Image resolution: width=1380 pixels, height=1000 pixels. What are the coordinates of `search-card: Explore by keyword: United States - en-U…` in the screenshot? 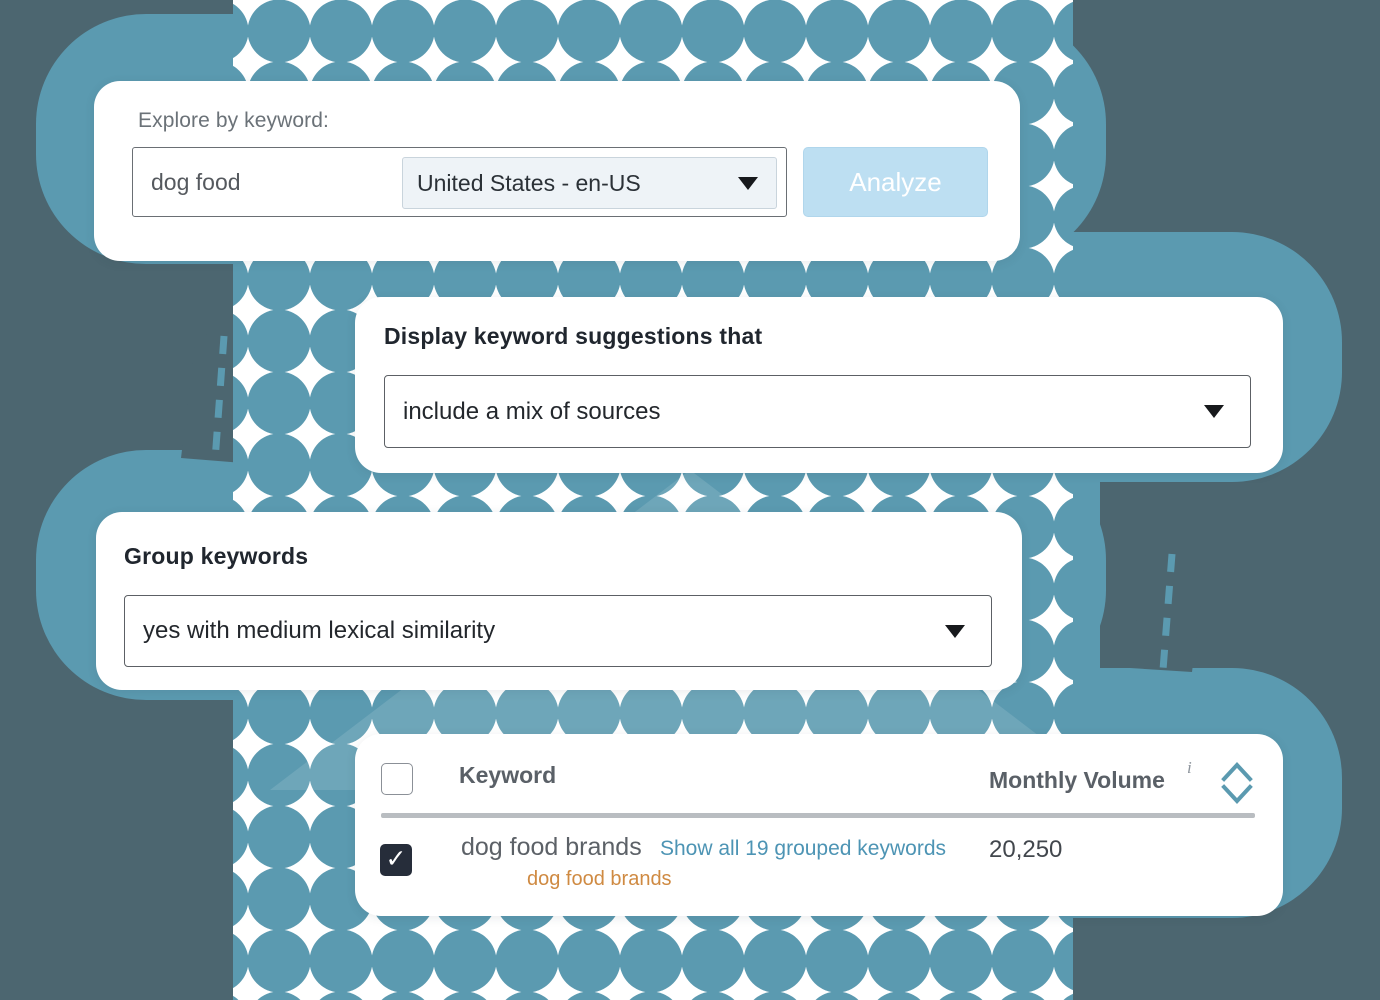 It's located at (557, 171).